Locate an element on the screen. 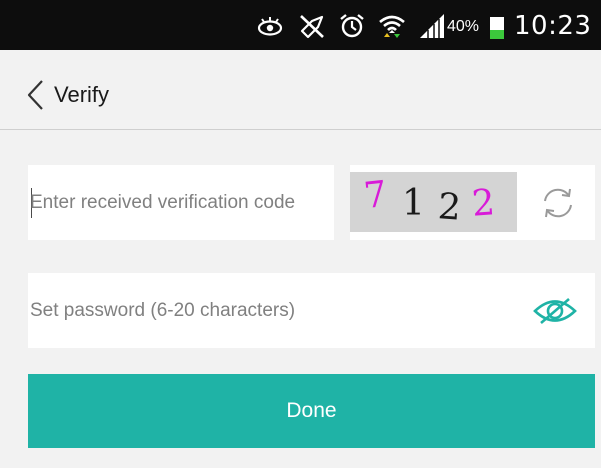  alarm-icon is located at coordinates (352, 26).